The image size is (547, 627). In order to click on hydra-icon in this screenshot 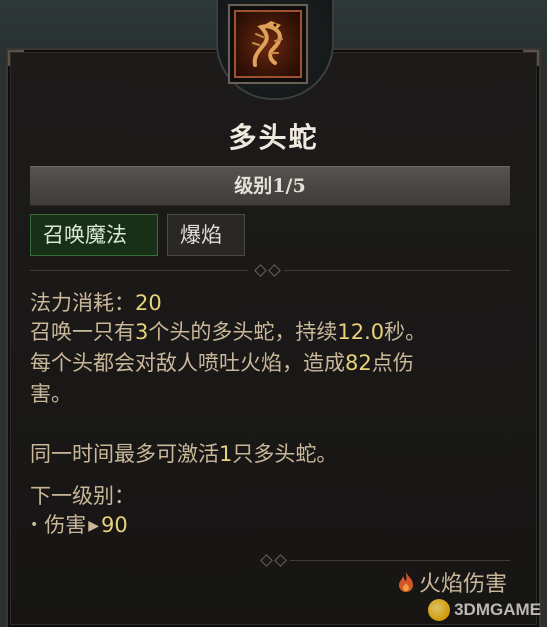, I will do `click(267, 44)`.